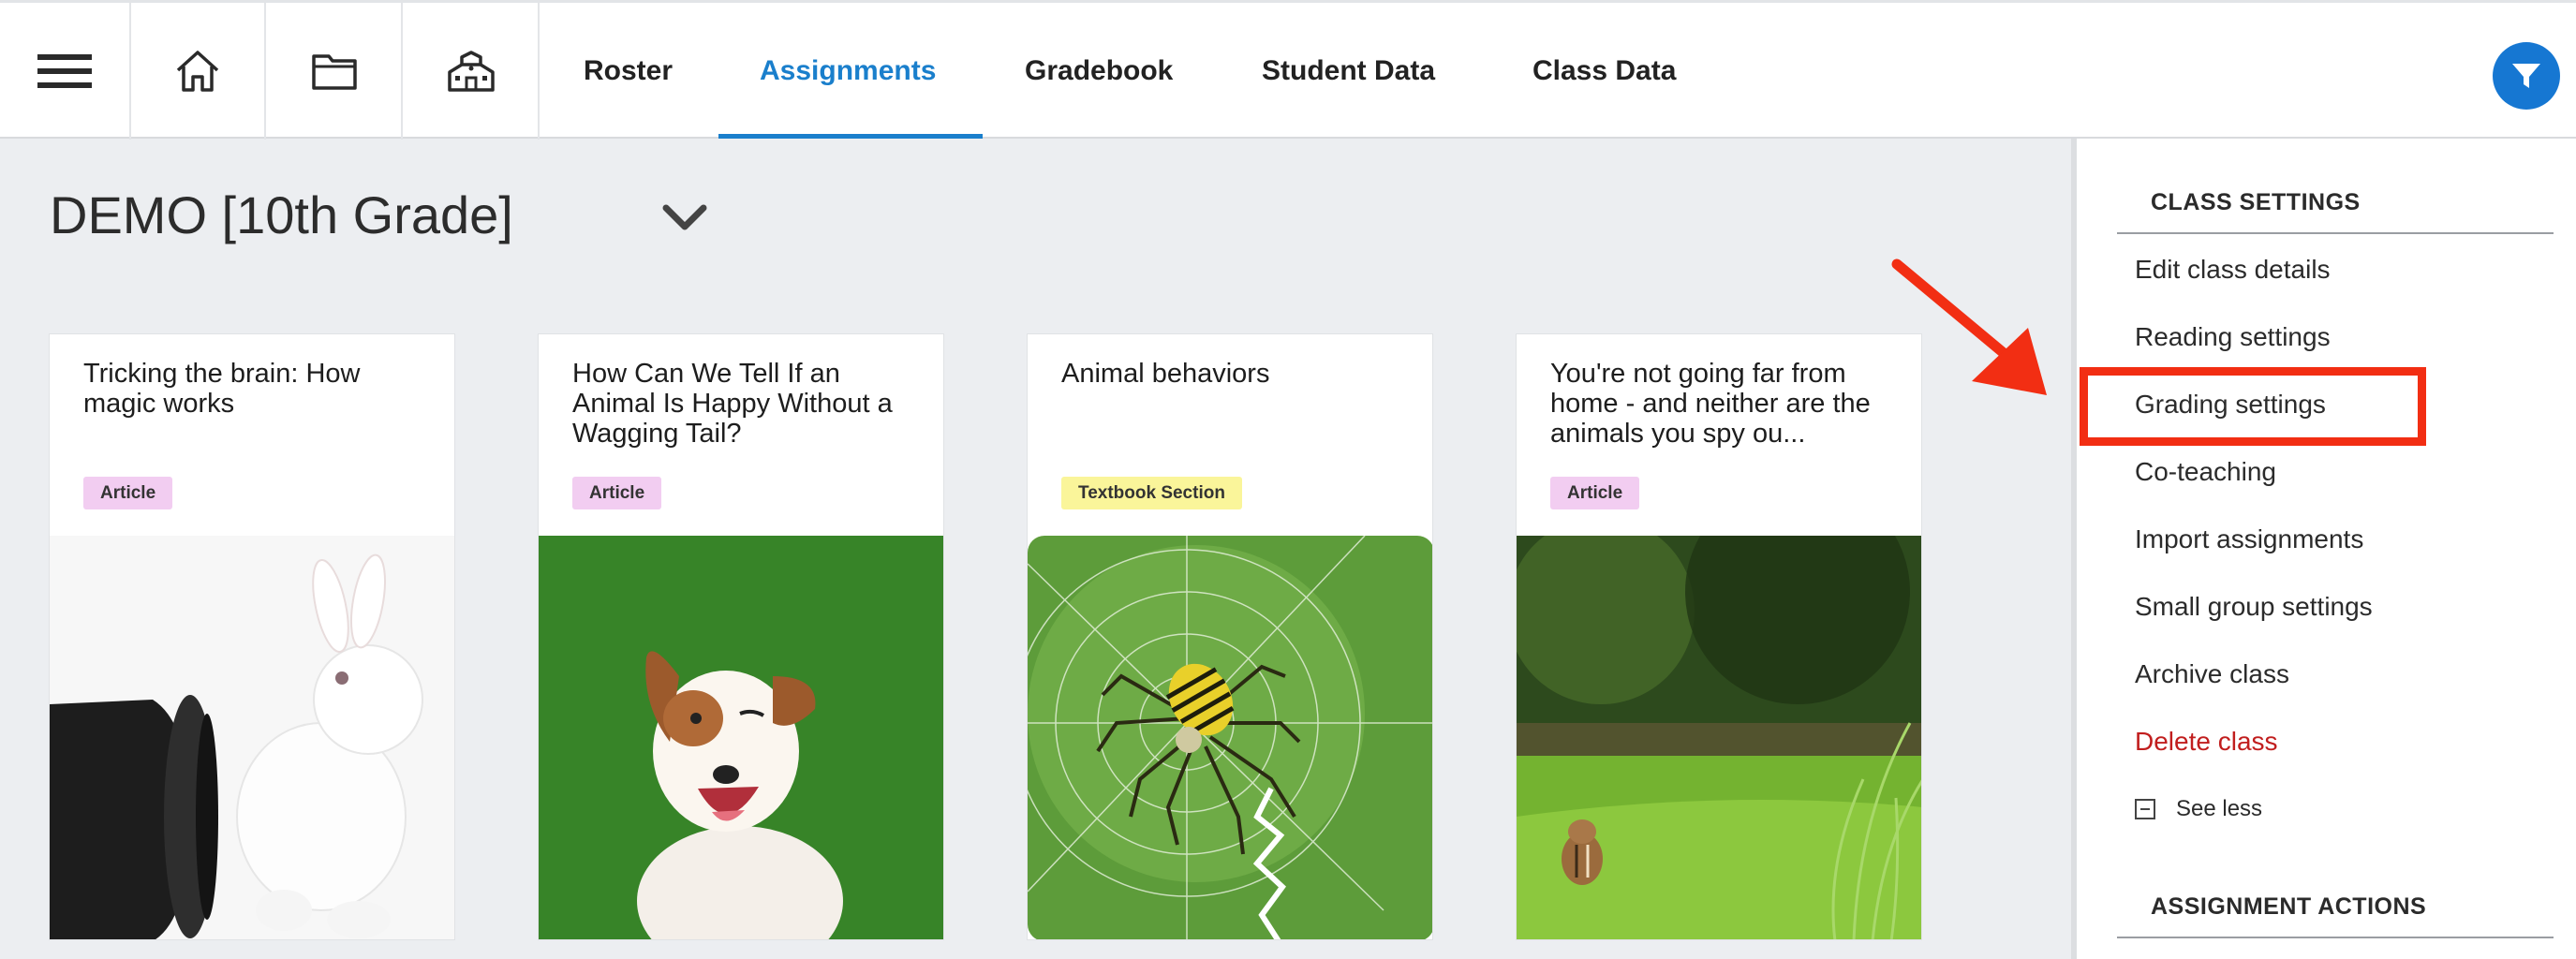  Describe the element at coordinates (1604, 71) in the screenshot. I see `tab-class-data: Class Data` at that location.